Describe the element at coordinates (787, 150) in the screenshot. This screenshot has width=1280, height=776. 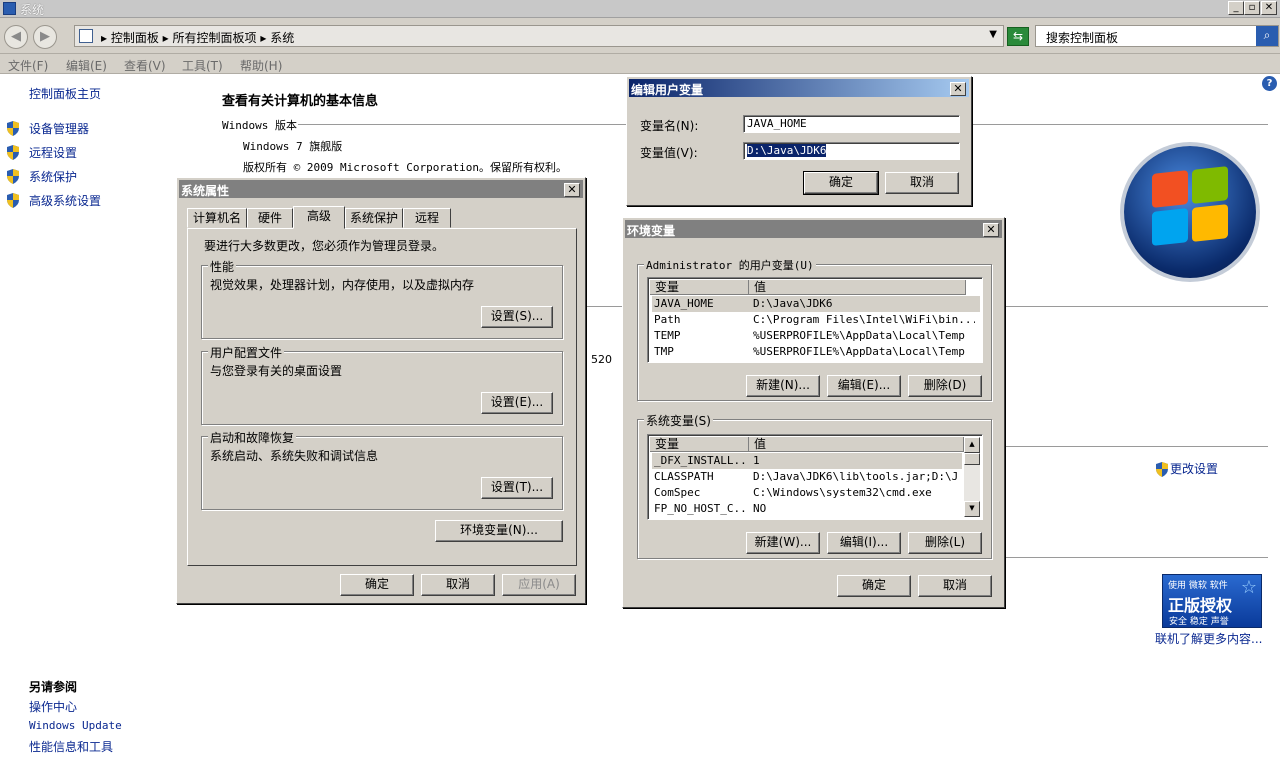
I see `variable-value-selected: D:\Java\JDK6` at that location.